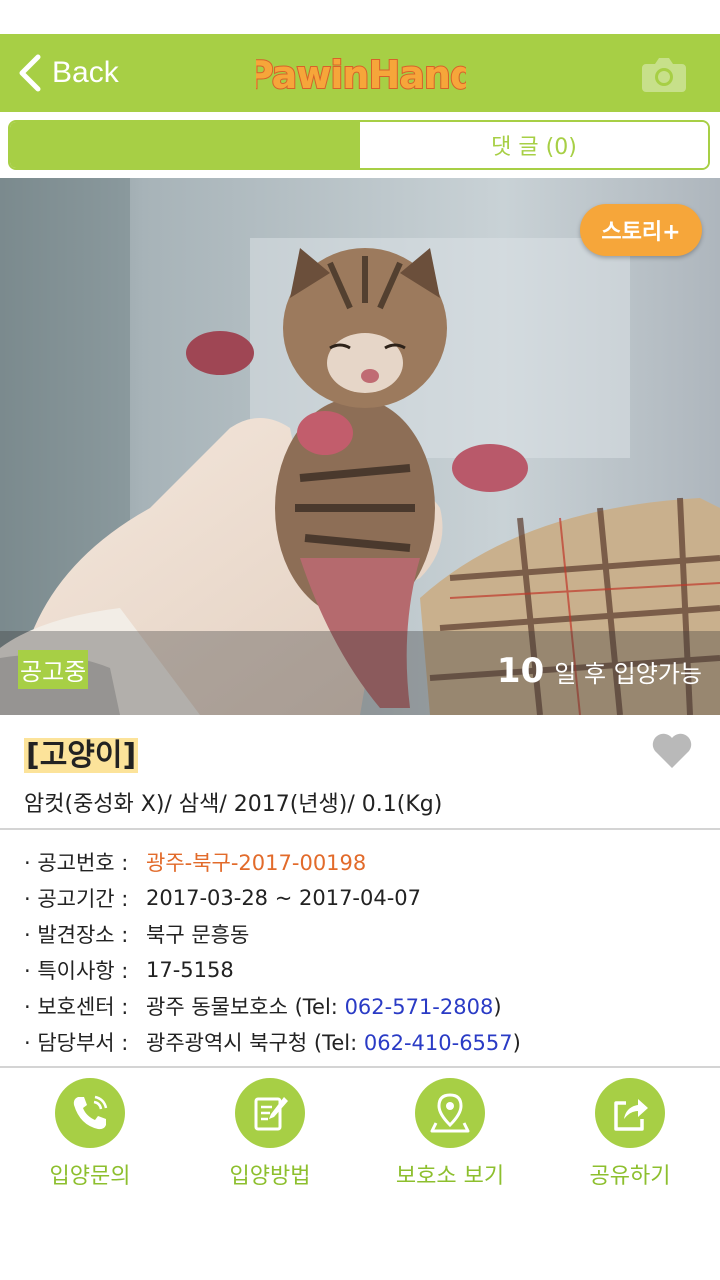 The height and width of the screenshot is (1280, 720). I want to click on animal-title: [고양이], so click(81, 755).